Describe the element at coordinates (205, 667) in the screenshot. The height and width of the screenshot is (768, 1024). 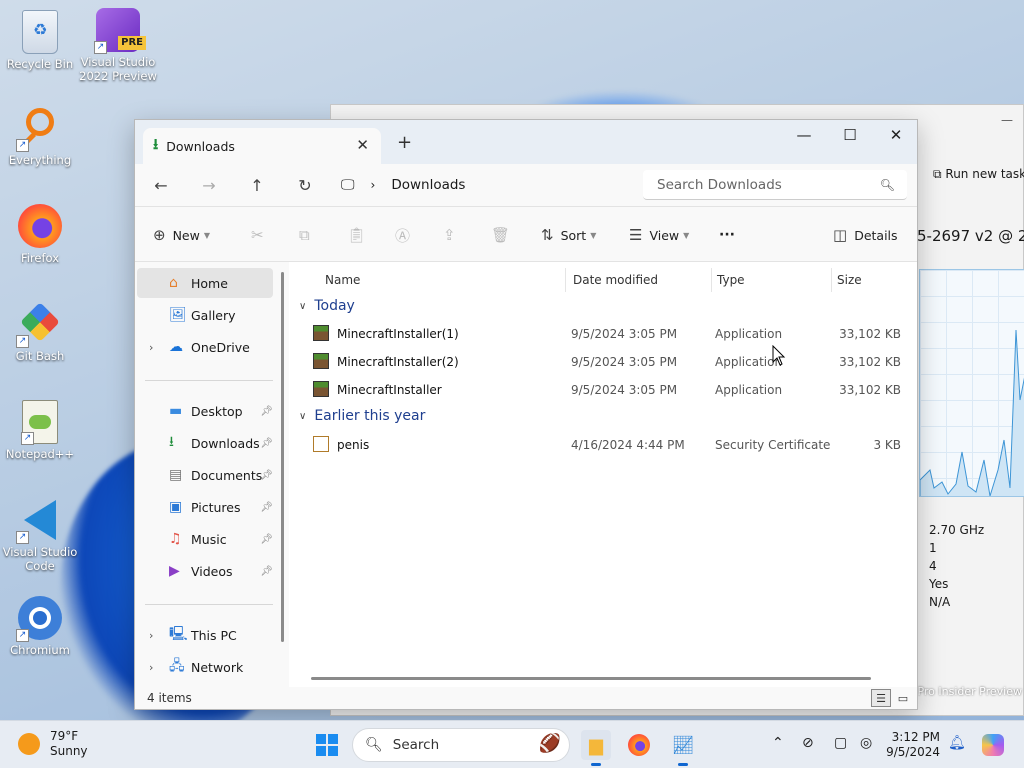
I see `nav-item-network: › 🖧 Network` at that location.